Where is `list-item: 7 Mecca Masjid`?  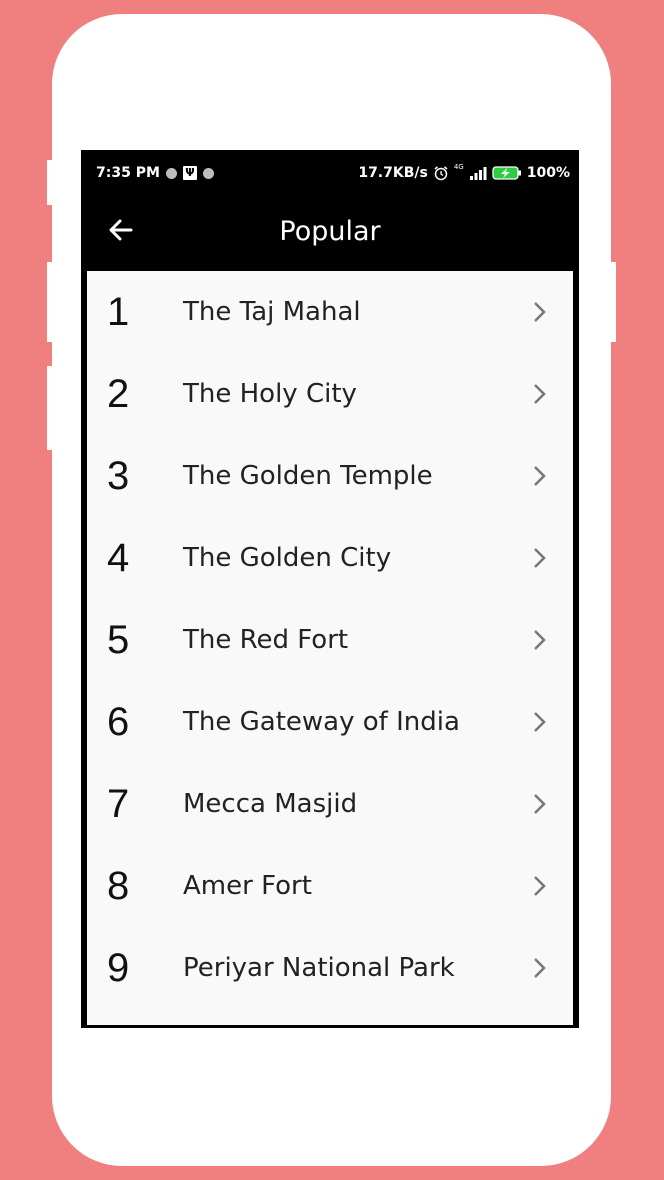
list-item: 7 Mecca Masjid is located at coordinates (330, 804).